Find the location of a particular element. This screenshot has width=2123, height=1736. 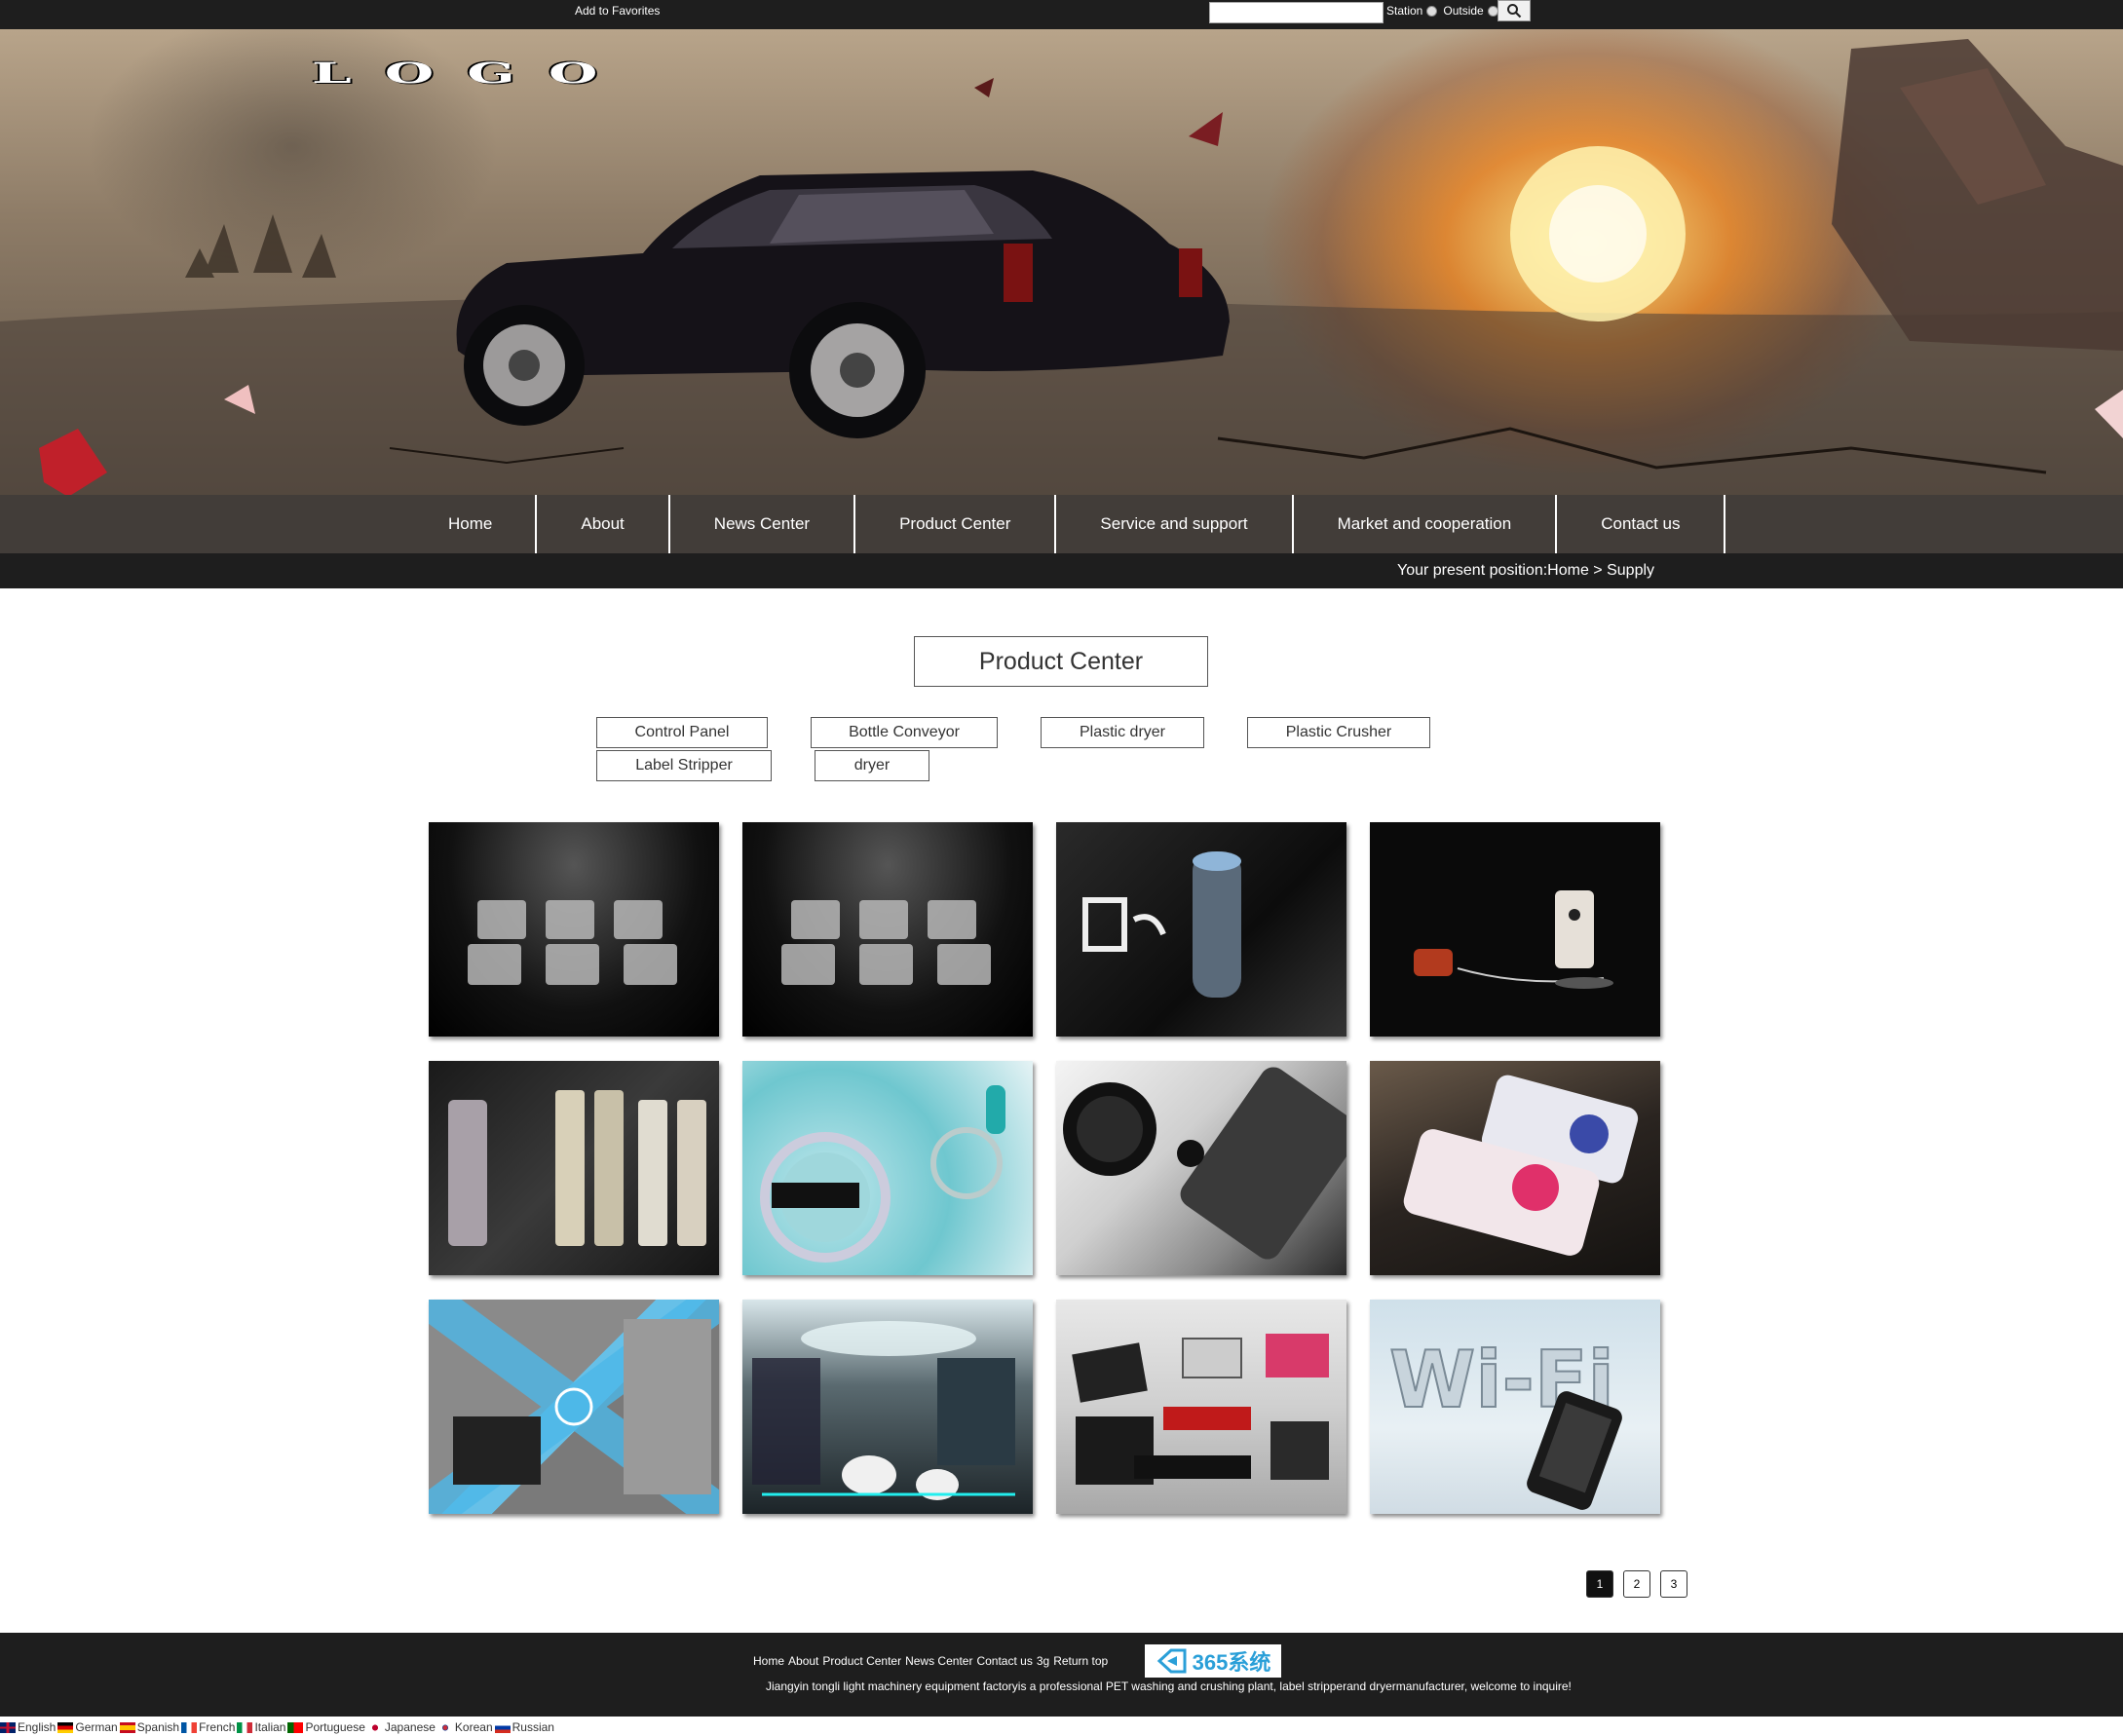

lang-japanese-label: Japanese is located at coordinates (410, 1727).